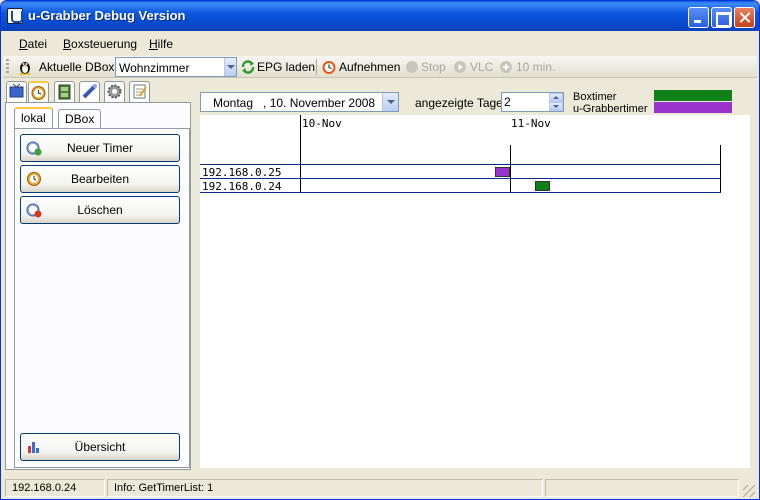  I want to click on row-label-dbox-1: 192.168.0.25, so click(242, 172).